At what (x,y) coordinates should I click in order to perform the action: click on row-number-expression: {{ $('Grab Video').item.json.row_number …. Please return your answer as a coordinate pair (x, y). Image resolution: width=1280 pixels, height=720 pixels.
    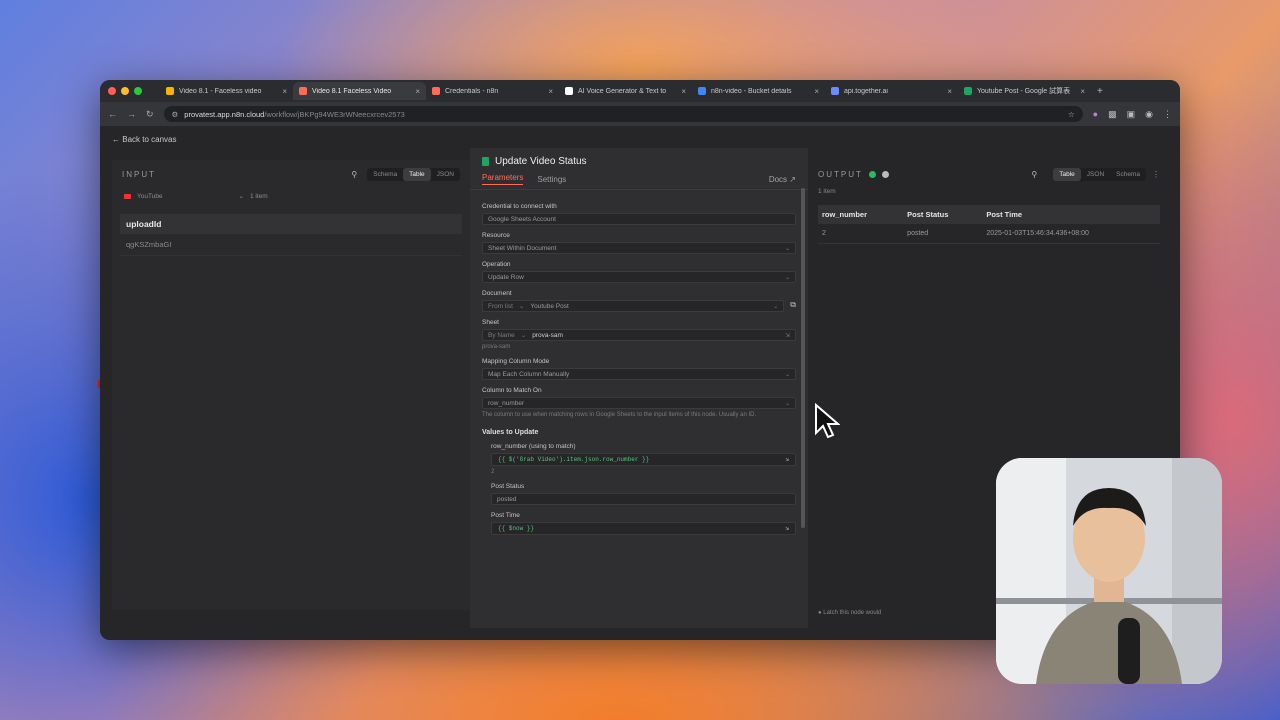
    Looking at the image, I should click on (643, 459).